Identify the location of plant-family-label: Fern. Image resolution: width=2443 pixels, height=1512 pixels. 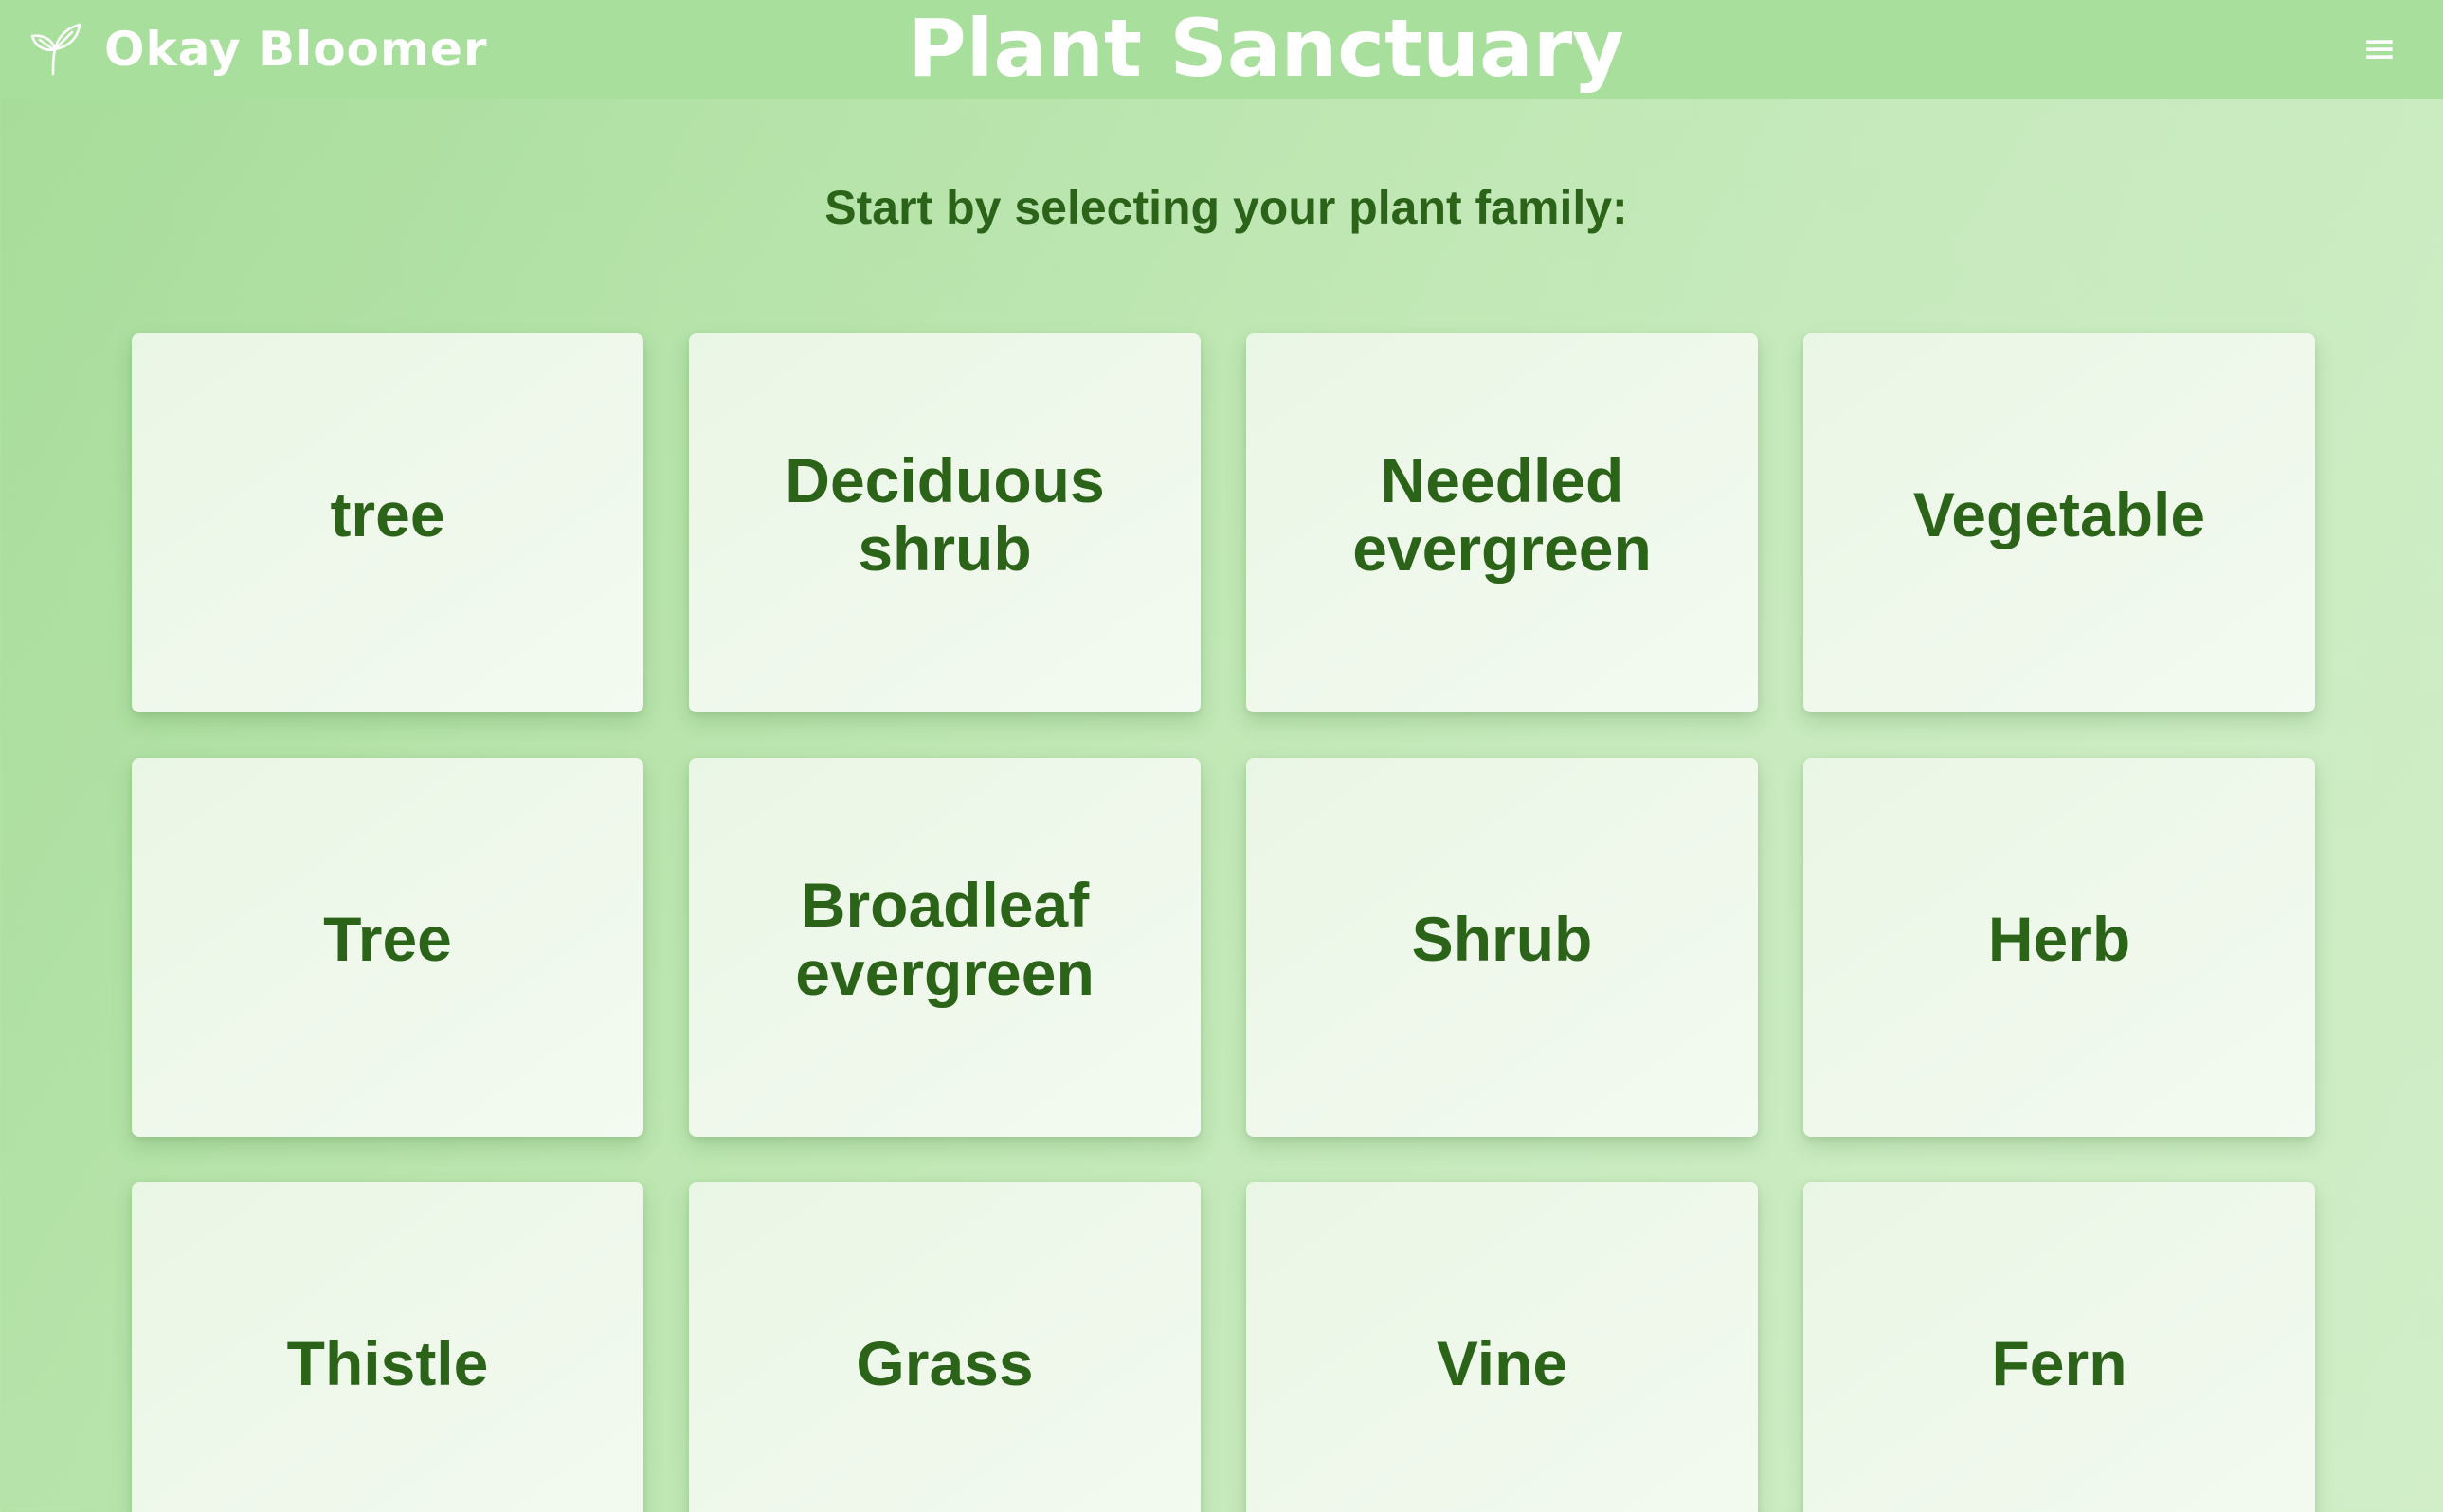
(2059, 1363).